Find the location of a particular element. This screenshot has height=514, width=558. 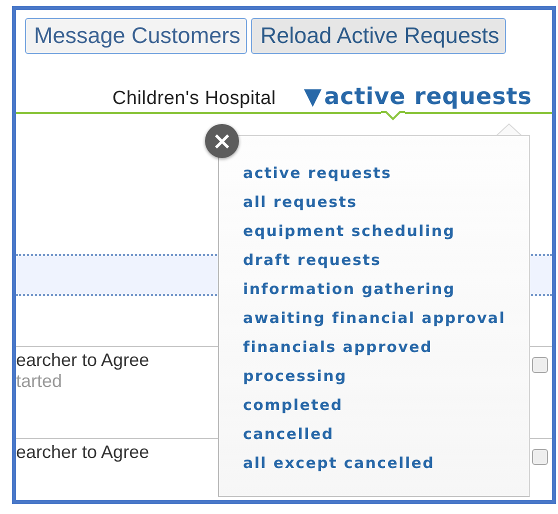

toolbar-button: Reload Active Requests is located at coordinates (378, 36).